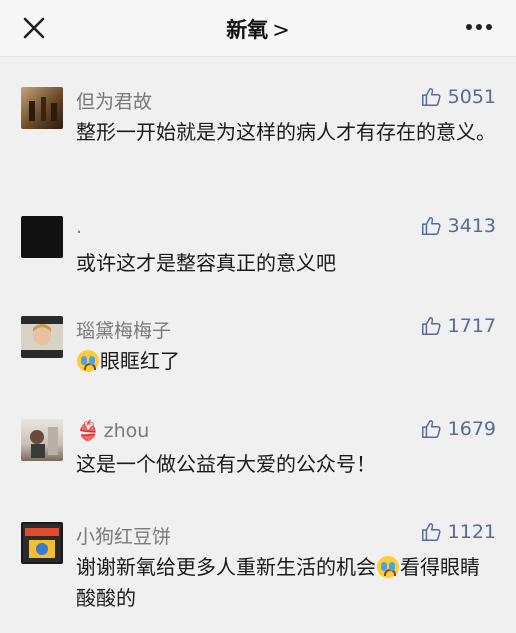 The width and height of the screenshot is (516, 633). Describe the element at coordinates (247, 30) in the screenshot. I see `title-text: 新氧` at that location.